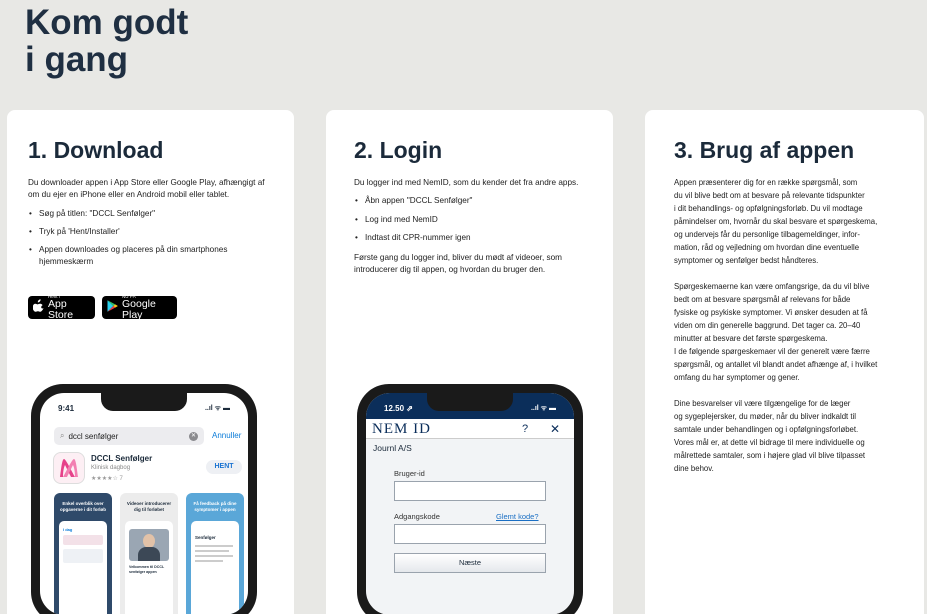  What do you see at coordinates (77, 59) in the screenshot?
I see `title-line-2: i gang` at bounding box center [77, 59].